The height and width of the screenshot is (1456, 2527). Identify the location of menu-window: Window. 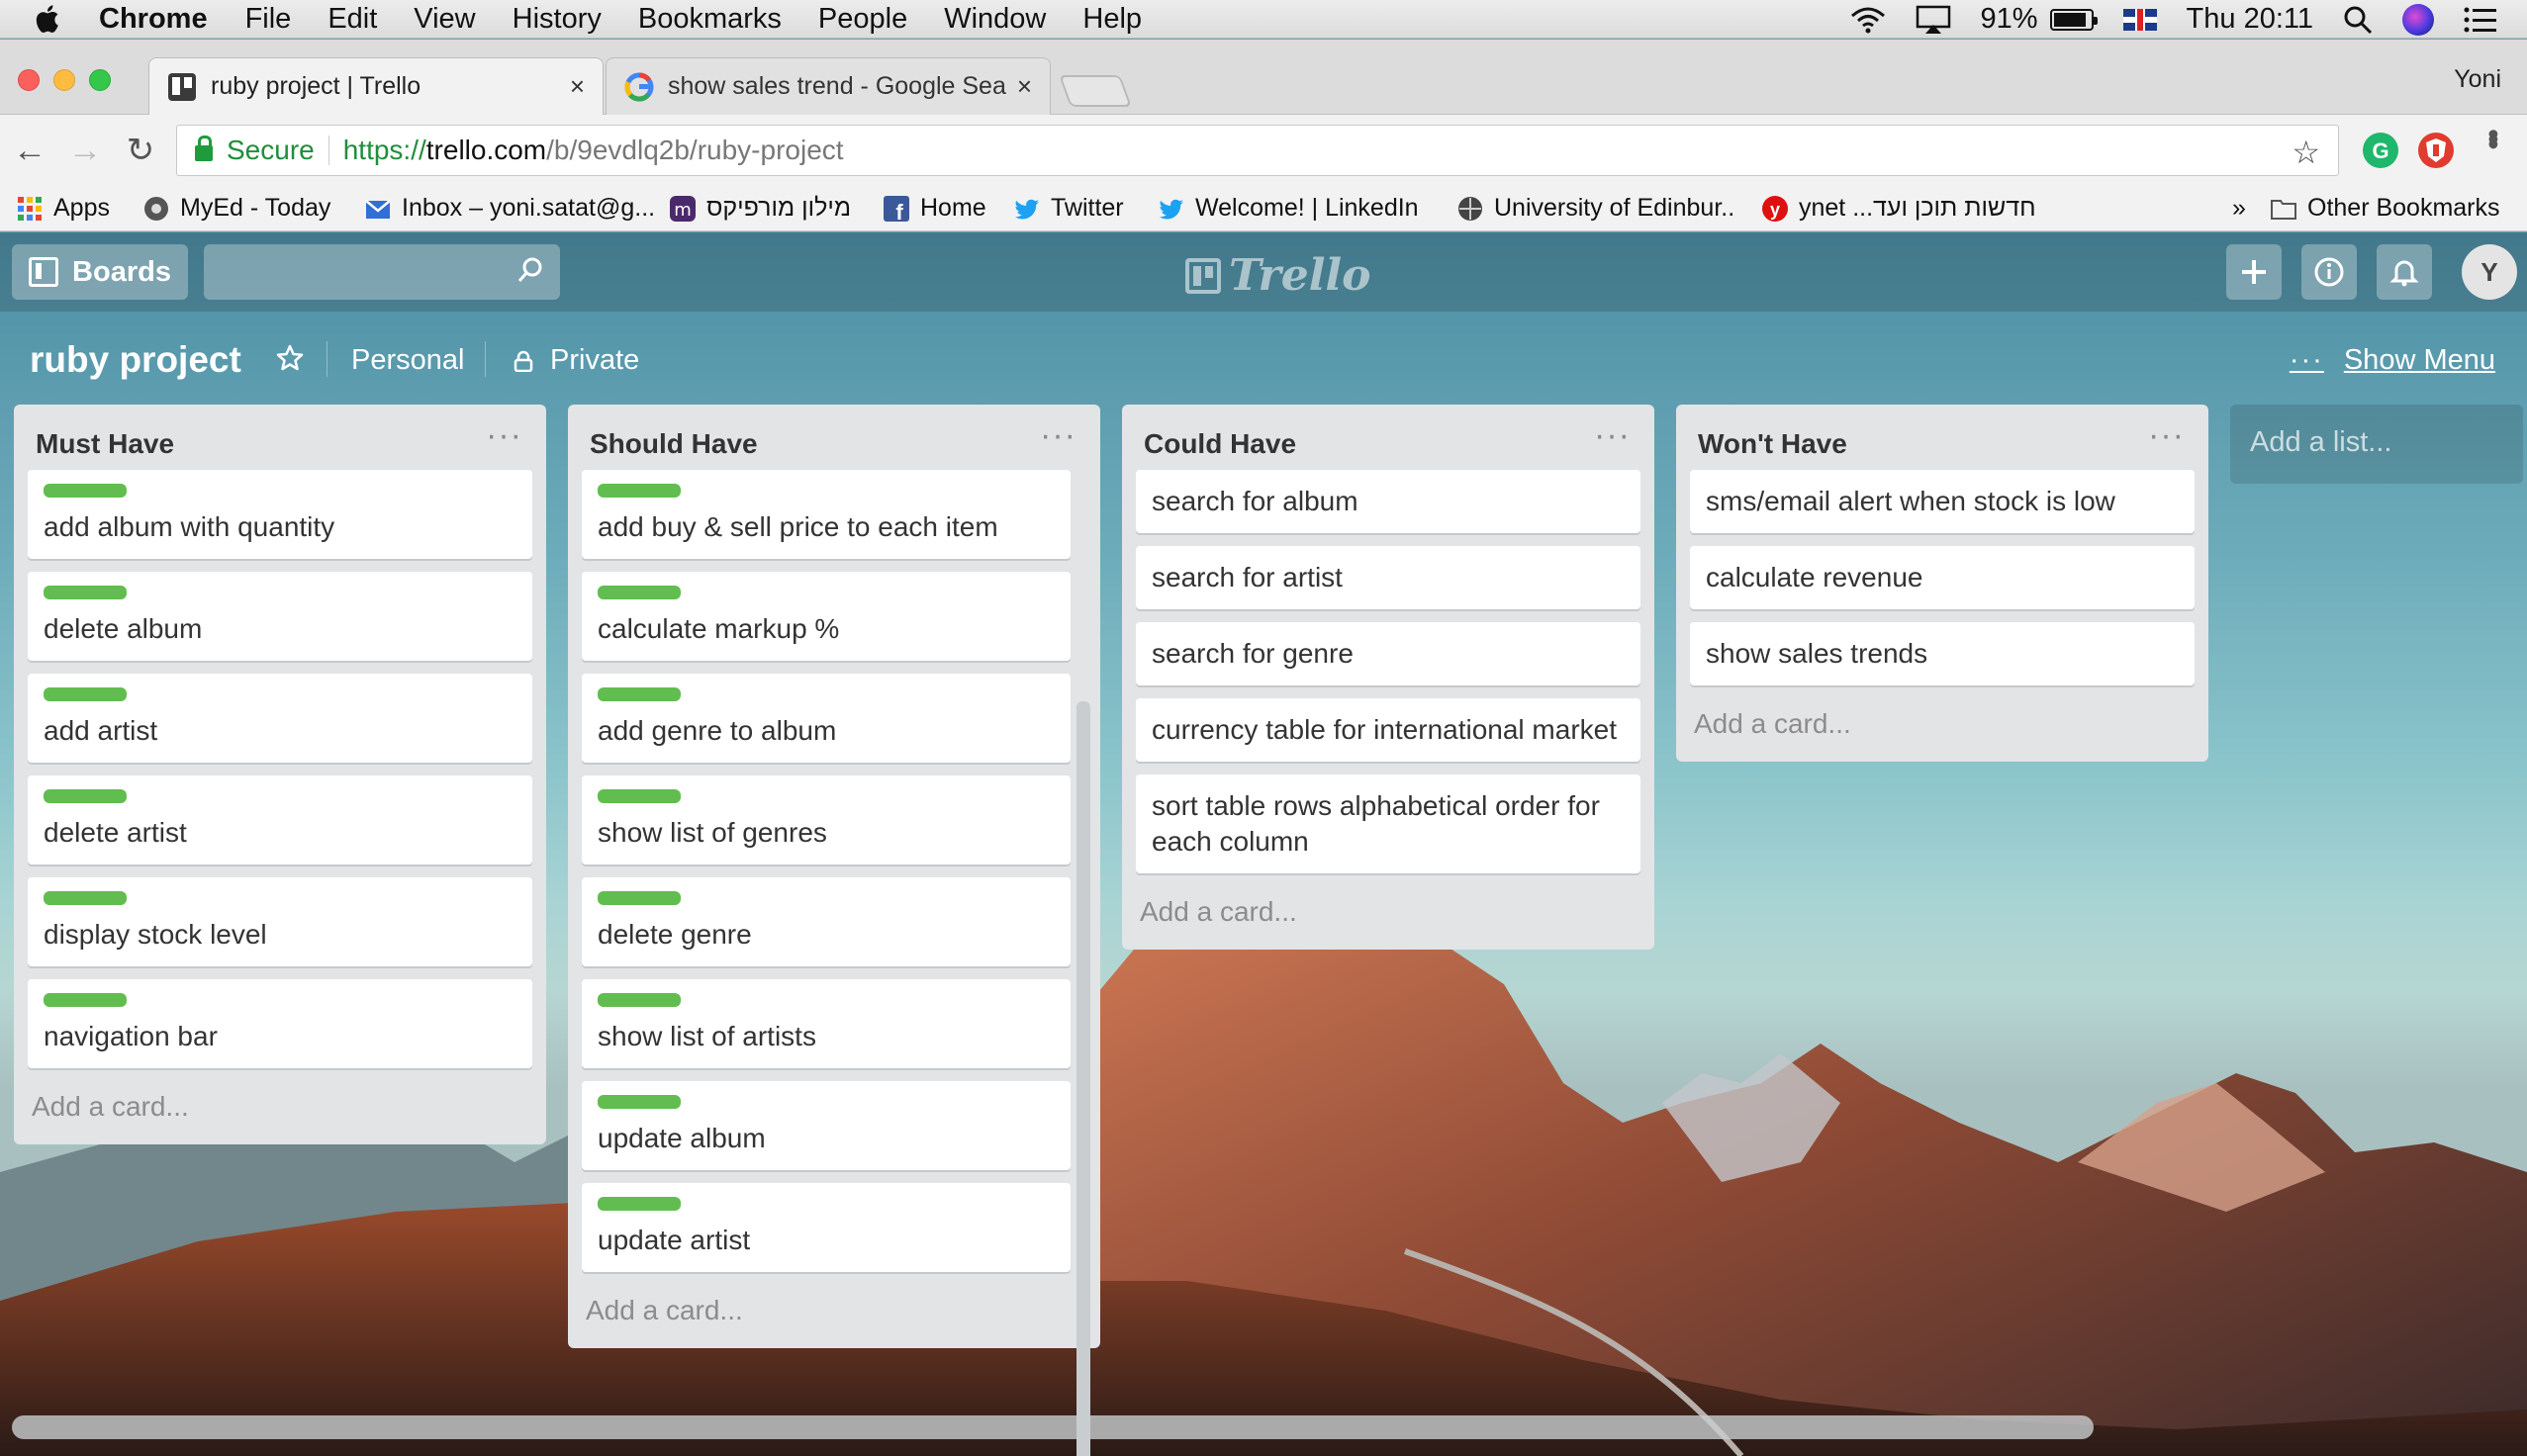
(995, 19).